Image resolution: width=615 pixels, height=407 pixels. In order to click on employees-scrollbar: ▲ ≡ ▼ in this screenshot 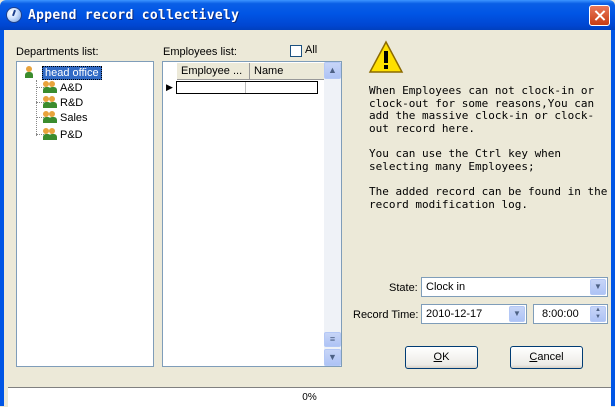, I will do `click(332, 214)`.